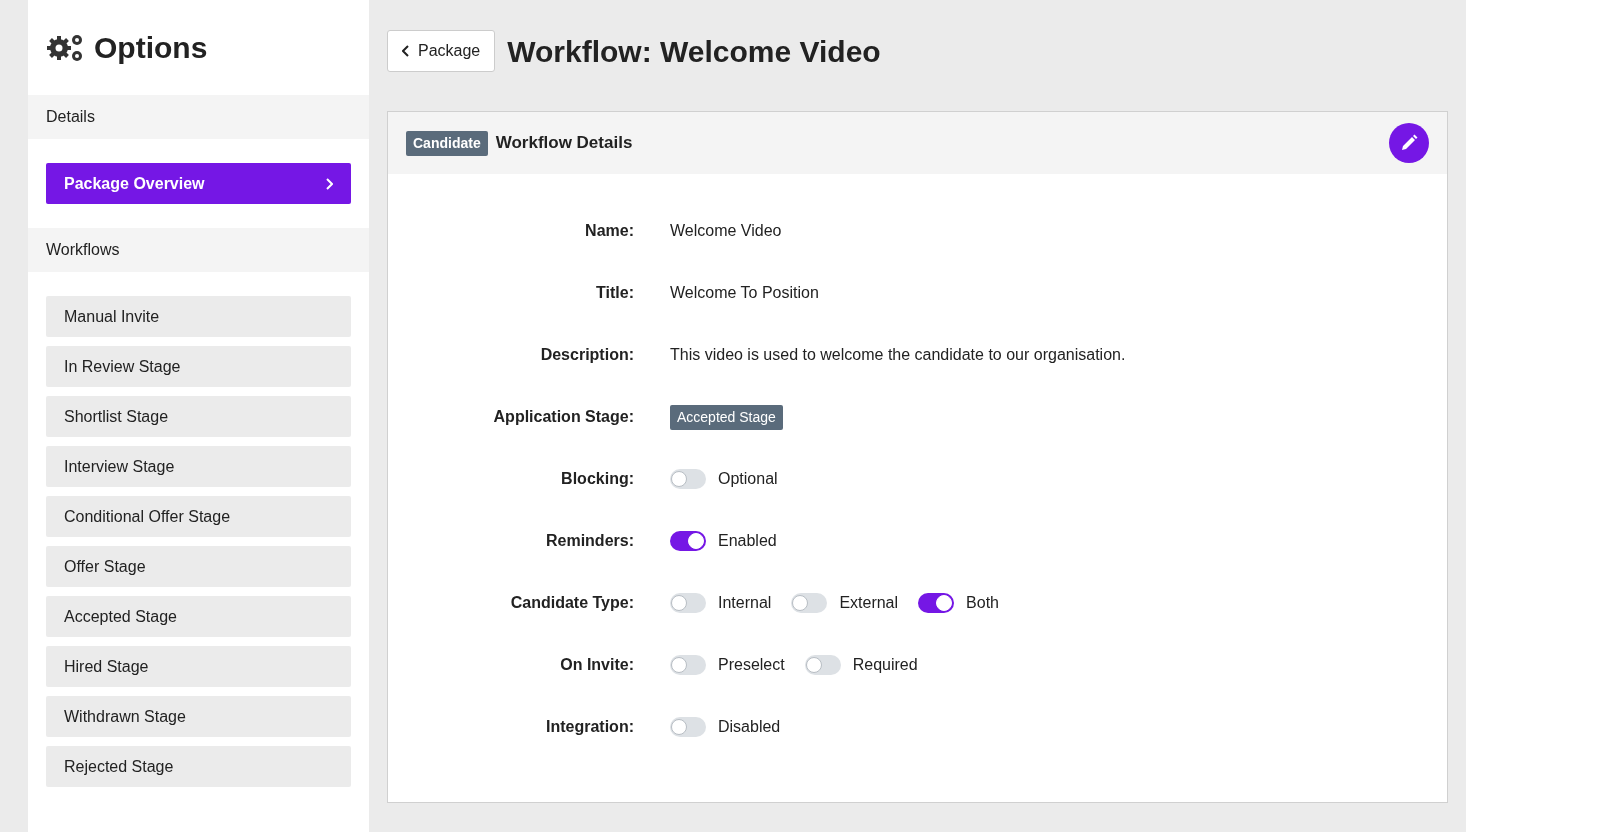  What do you see at coordinates (198, 666) in the screenshot?
I see `sidebar-item: Hired Stage` at bounding box center [198, 666].